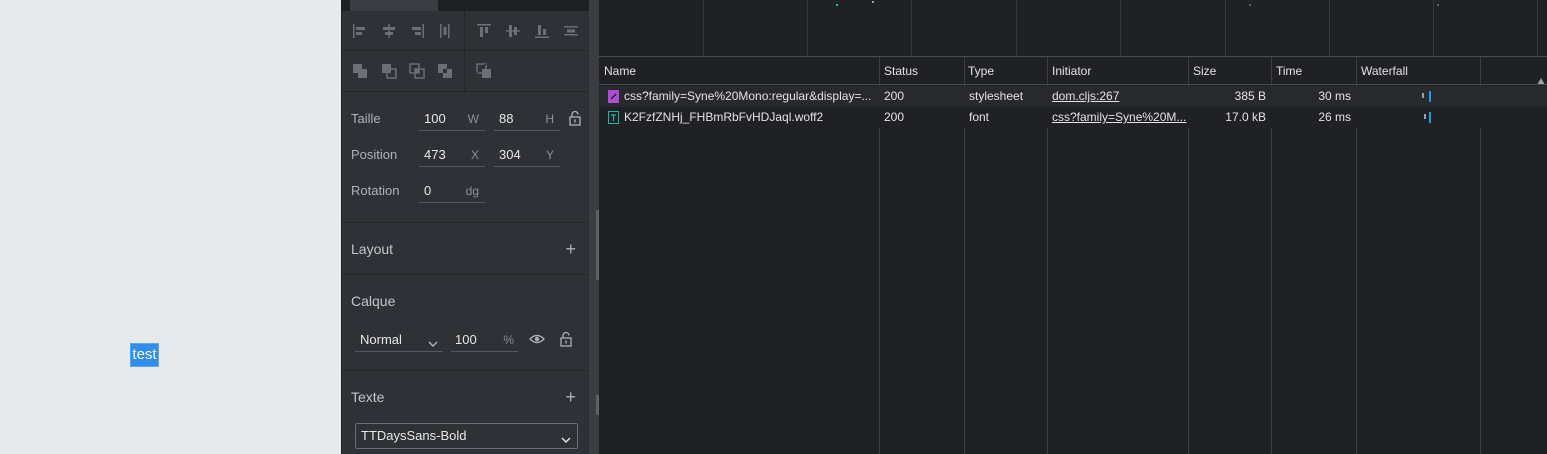 Image resolution: width=1547 pixels, height=454 pixels. Describe the element at coordinates (1229, 71) in the screenshot. I see `column-header-size: Size` at that location.